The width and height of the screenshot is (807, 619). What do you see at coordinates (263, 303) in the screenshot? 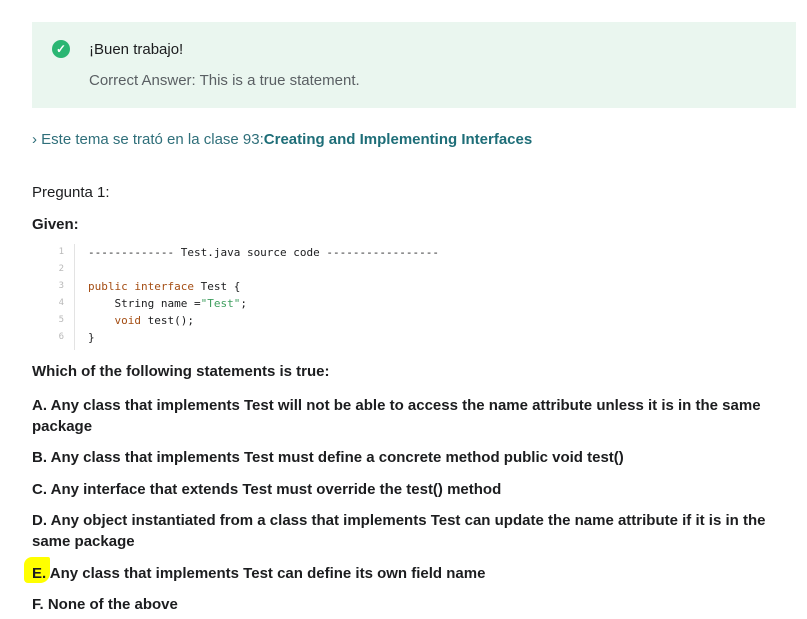
I see `code-line: String name ="Test";` at bounding box center [263, 303].